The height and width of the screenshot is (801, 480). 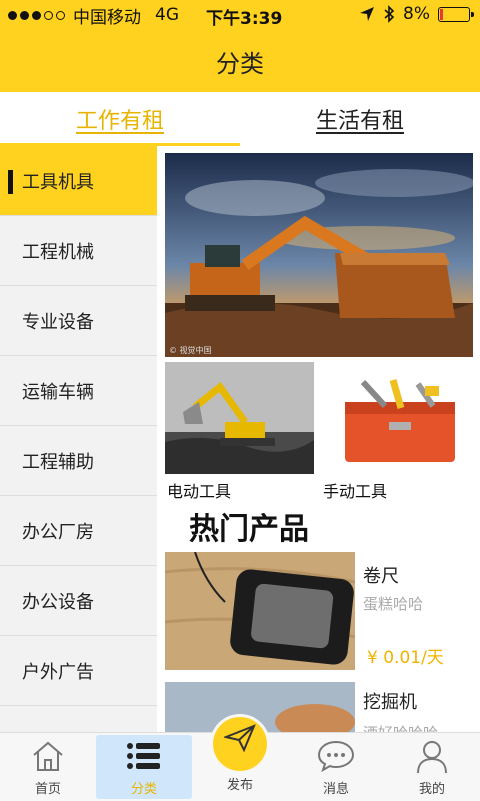 I want to click on sidebar-item-equipment: 专业设备, so click(x=78, y=321).